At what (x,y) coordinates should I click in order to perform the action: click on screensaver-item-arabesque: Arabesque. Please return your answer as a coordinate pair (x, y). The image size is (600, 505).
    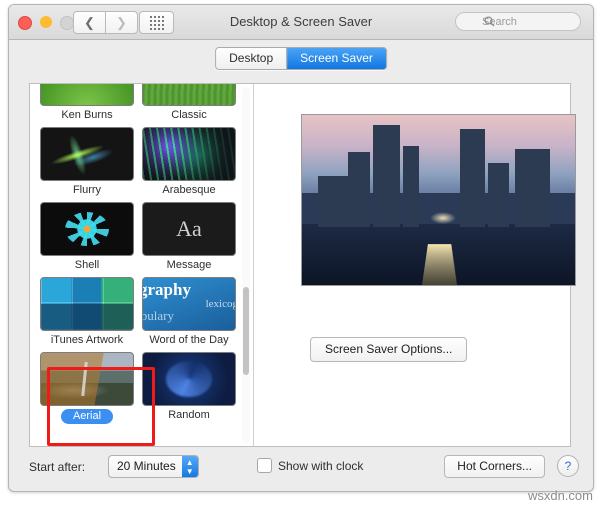
    Looking at the image, I should click on (189, 161).